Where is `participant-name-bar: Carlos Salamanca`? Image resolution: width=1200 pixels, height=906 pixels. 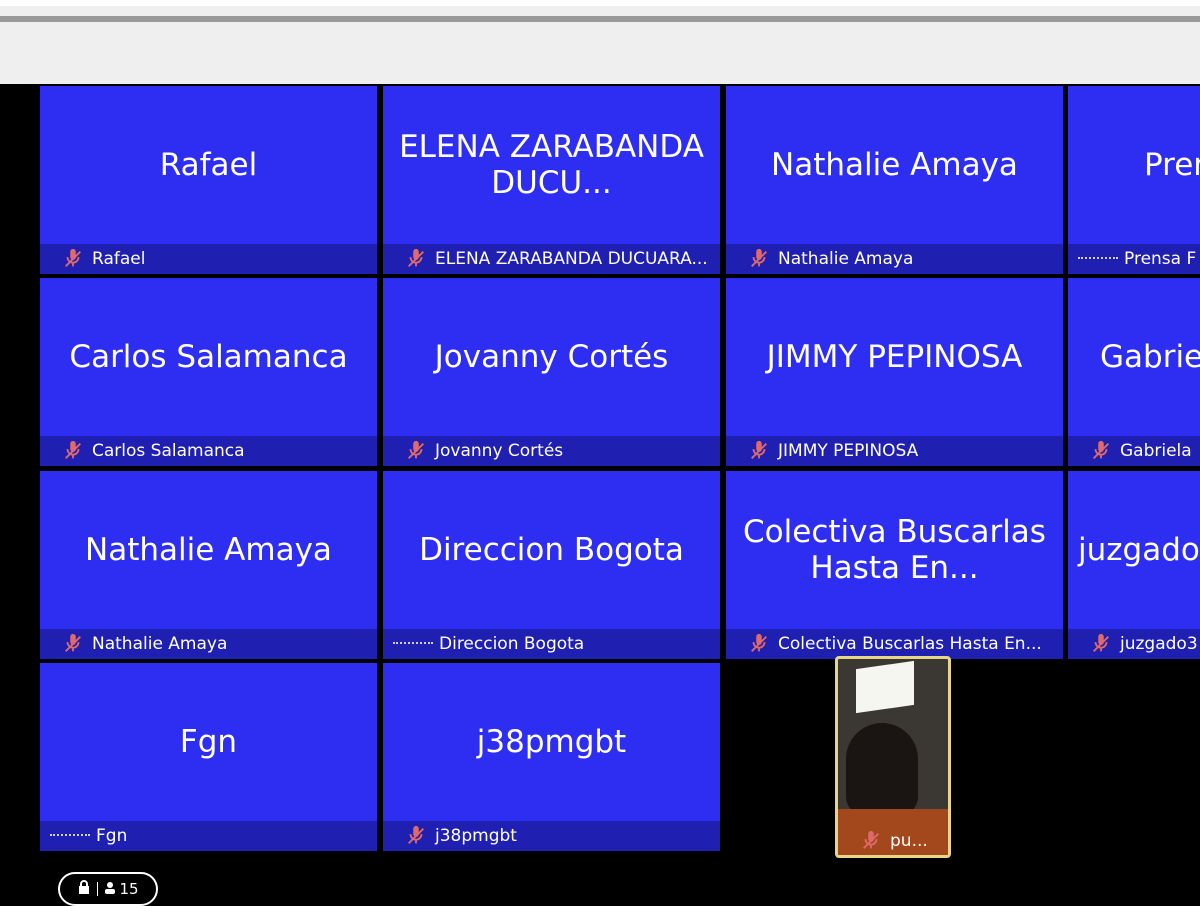 participant-name-bar: Carlos Salamanca is located at coordinates (208, 451).